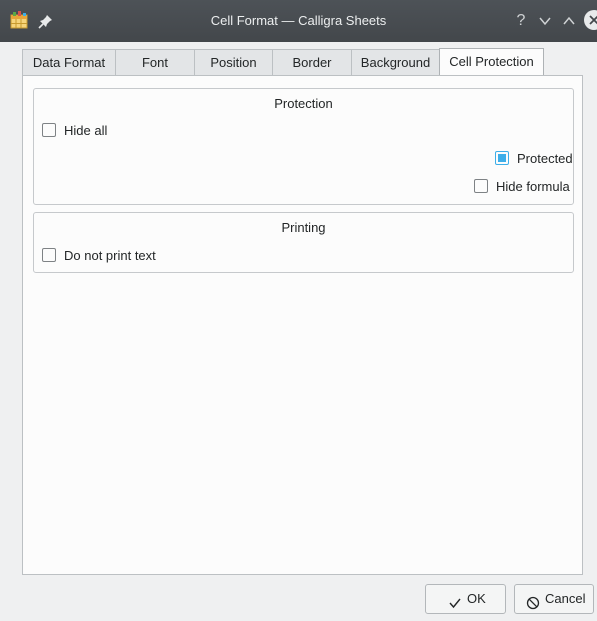 The height and width of the screenshot is (621, 597). What do you see at coordinates (565, 598) in the screenshot?
I see `cancel-button-label: Cancel` at bounding box center [565, 598].